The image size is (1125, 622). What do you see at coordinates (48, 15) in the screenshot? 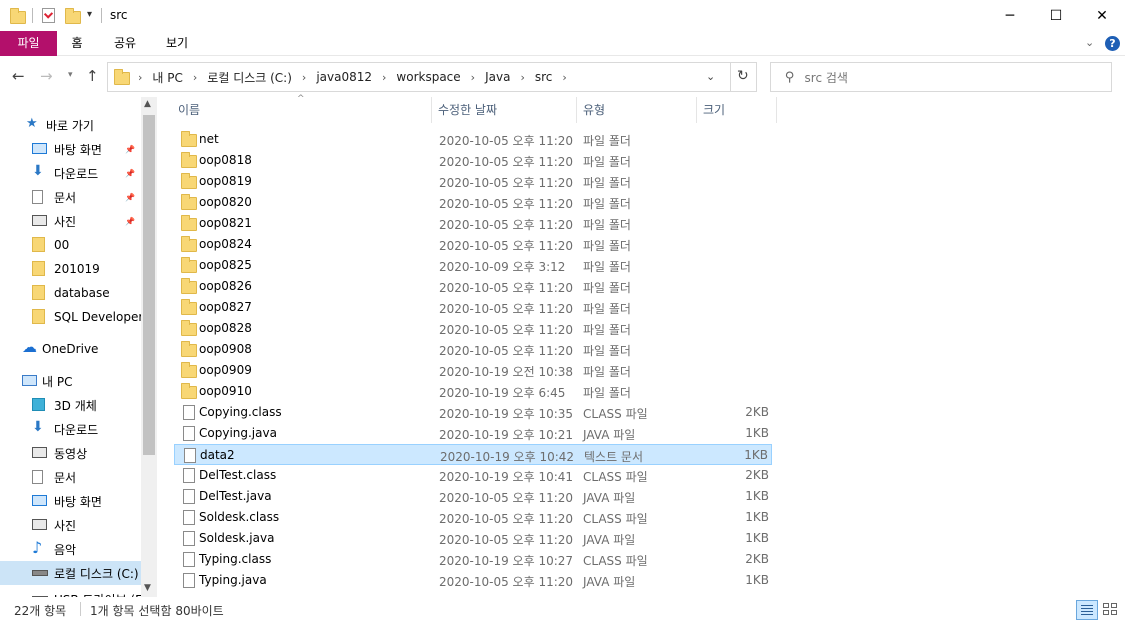
I see `properties-icon` at bounding box center [48, 15].